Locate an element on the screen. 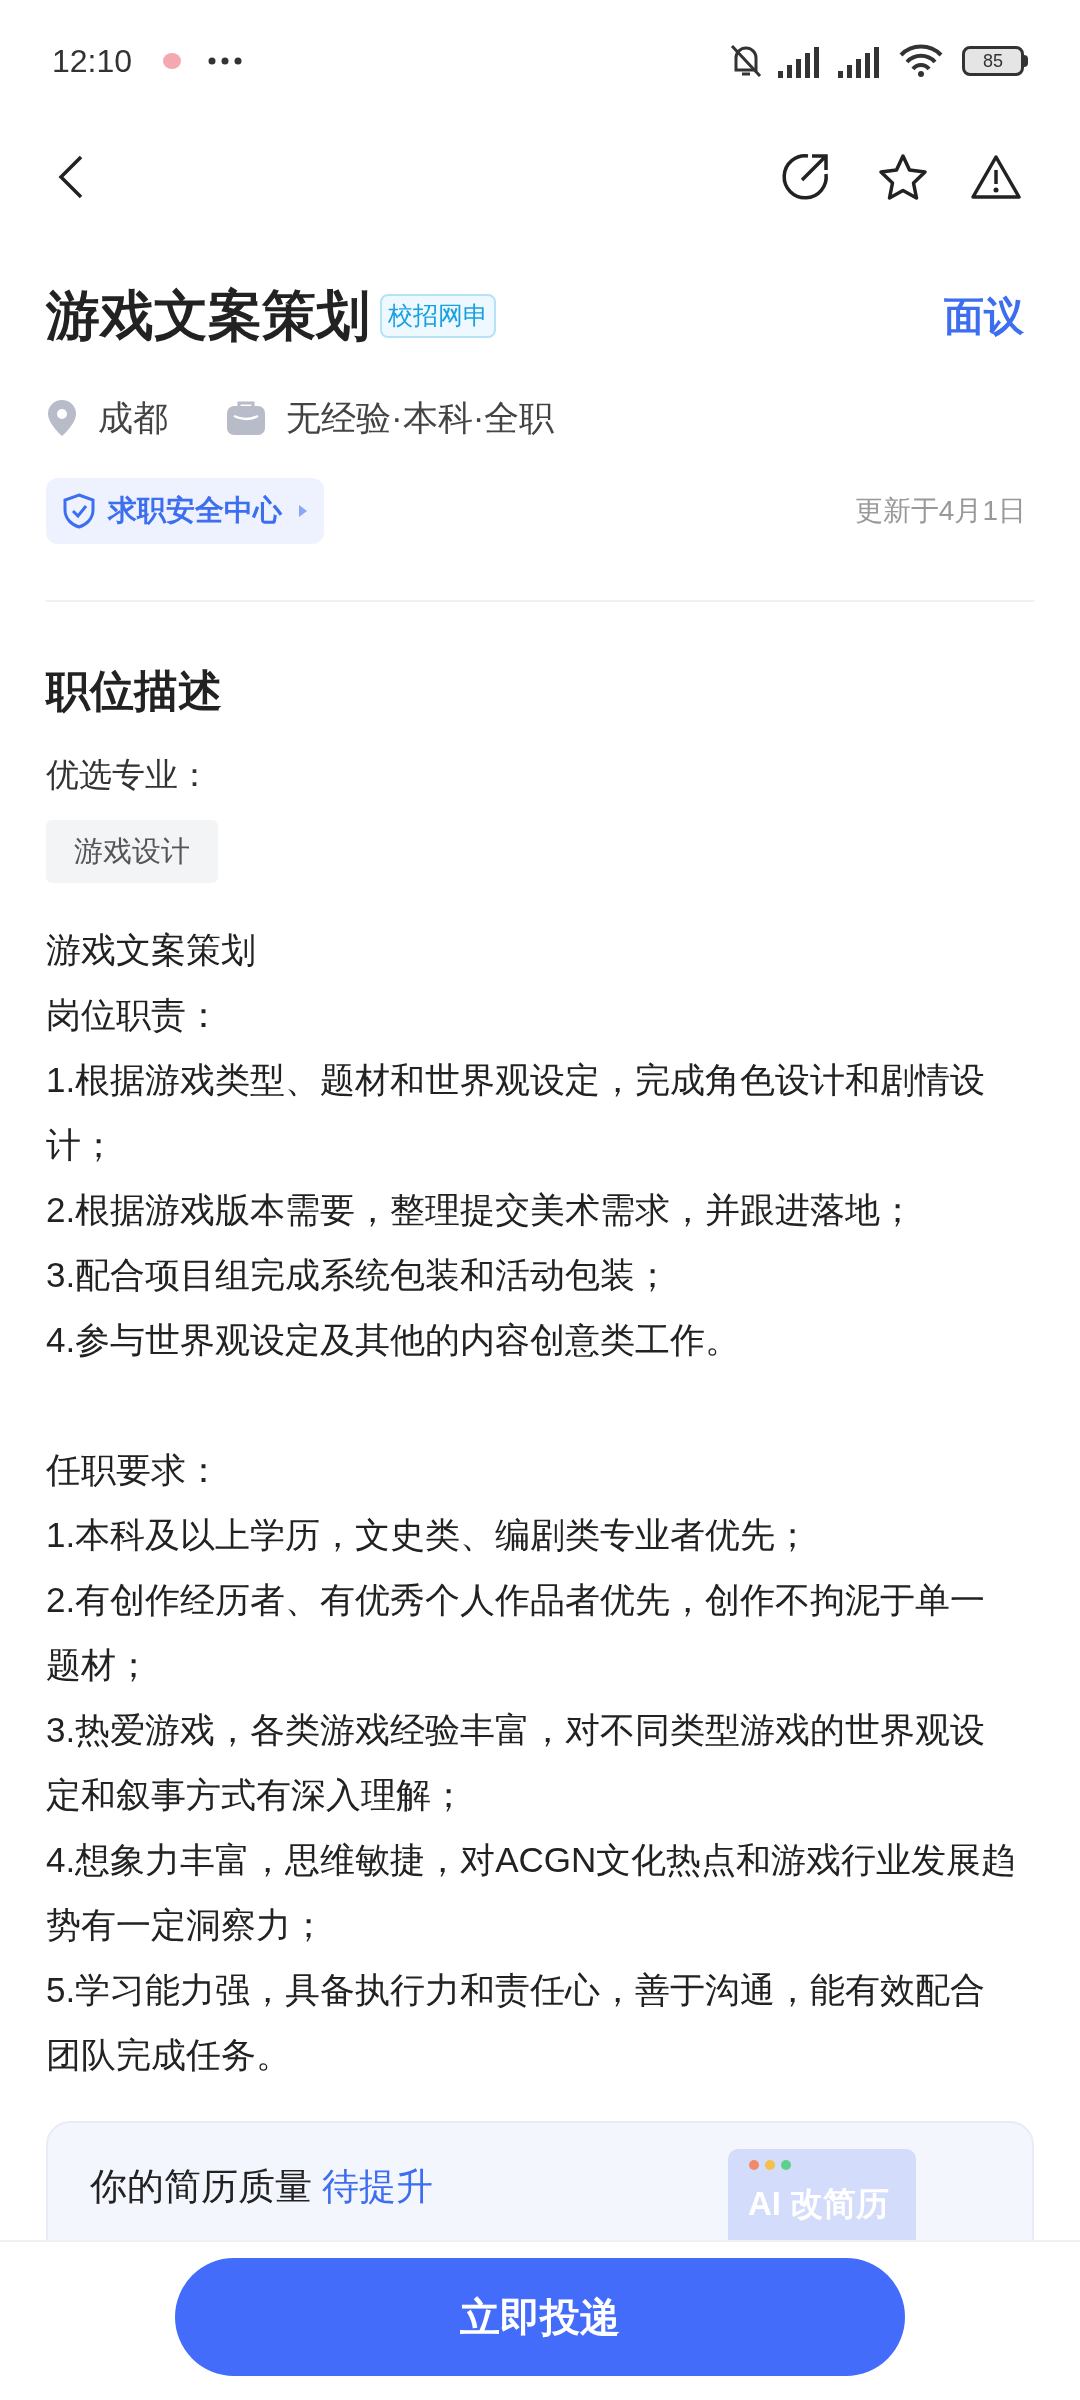  job-title: 游戏文案策划 is located at coordinates (208, 315).